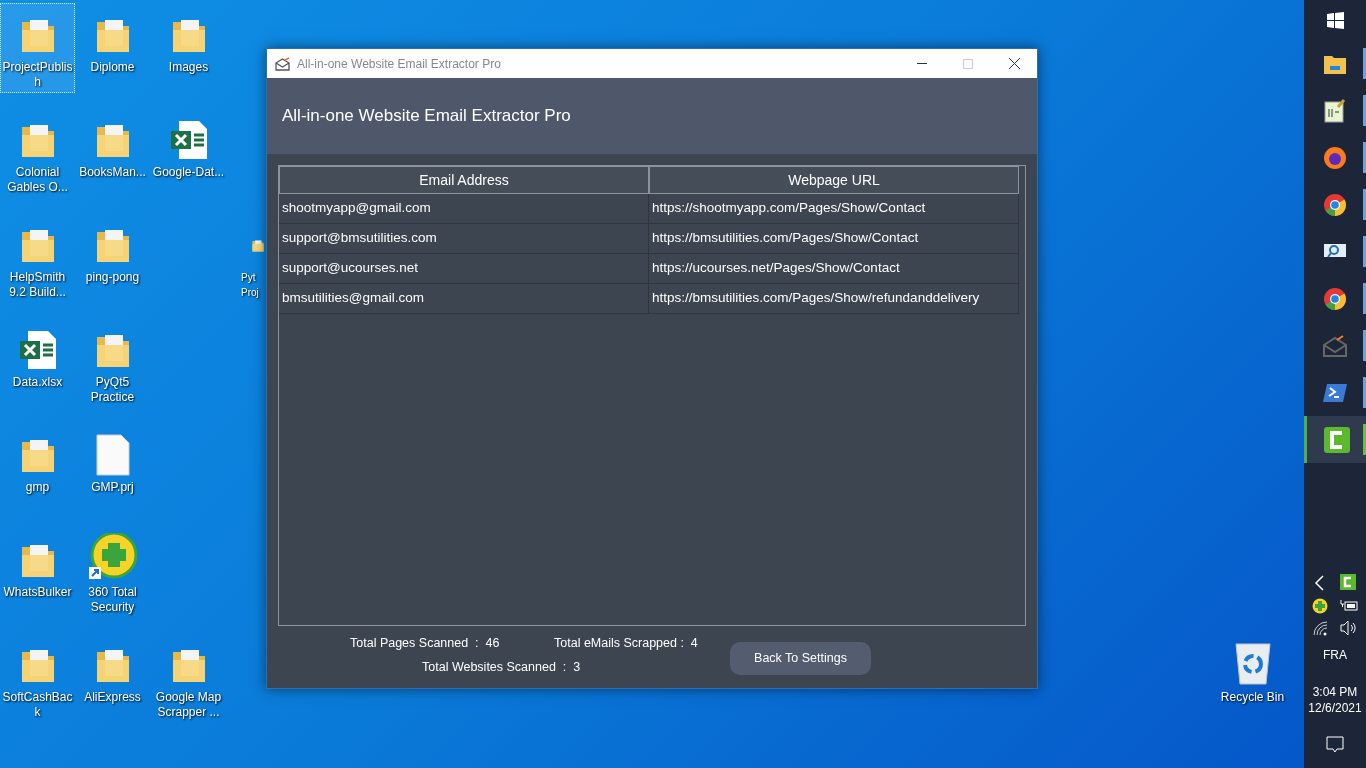 This screenshot has width=1366, height=768. I want to click on app-heading: All-in-one Website Email Extractor Pro, so click(426, 116).